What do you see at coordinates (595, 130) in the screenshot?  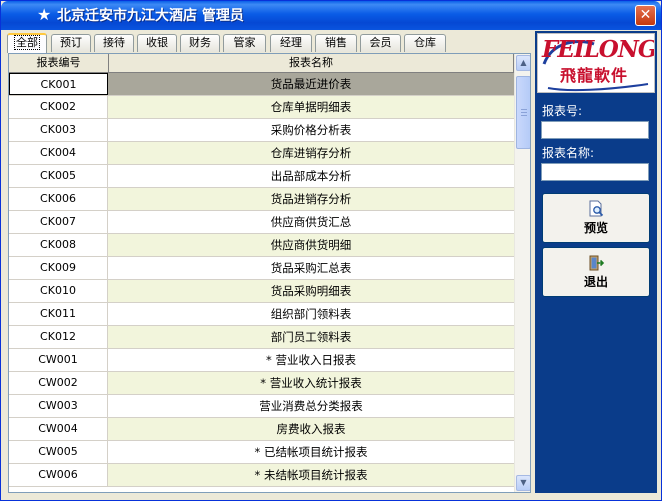 I see `report-no-input` at bounding box center [595, 130].